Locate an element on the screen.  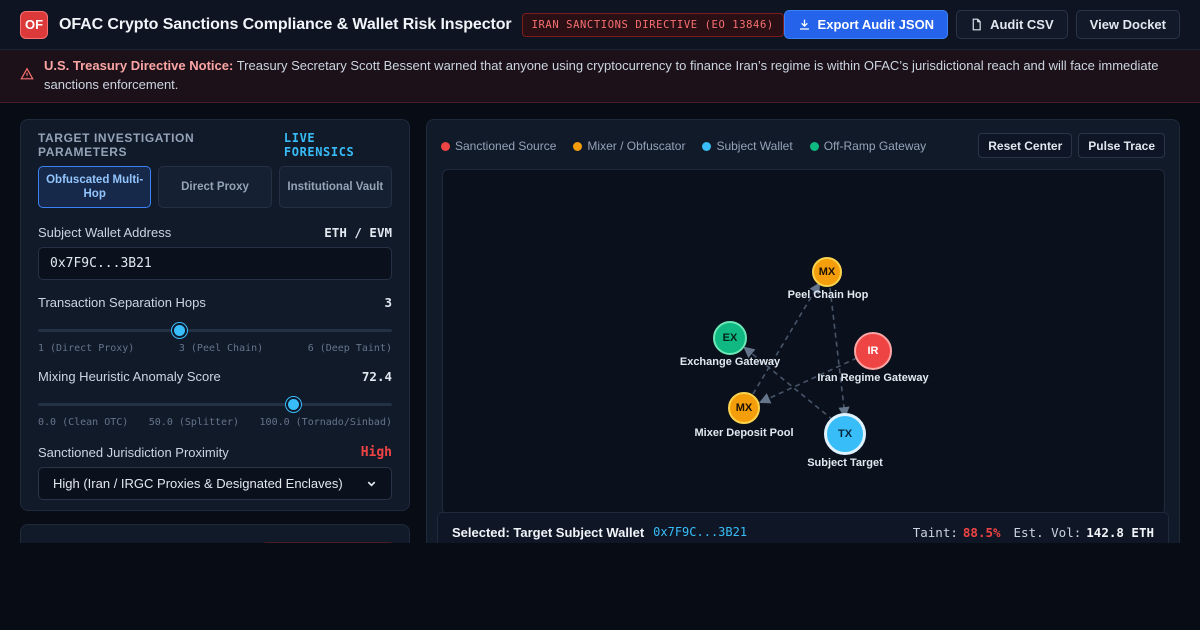
node-iran-regime-gateway: IR is located at coordinates (873, 351).